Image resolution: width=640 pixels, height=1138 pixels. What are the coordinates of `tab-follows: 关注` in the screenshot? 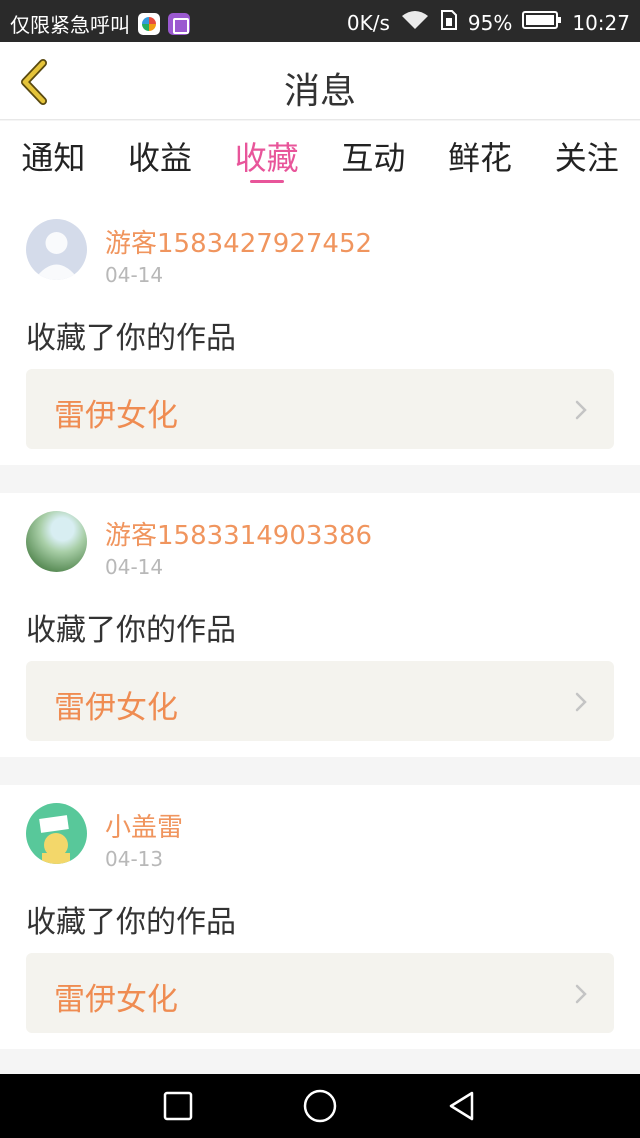 It's located at (586, 161).